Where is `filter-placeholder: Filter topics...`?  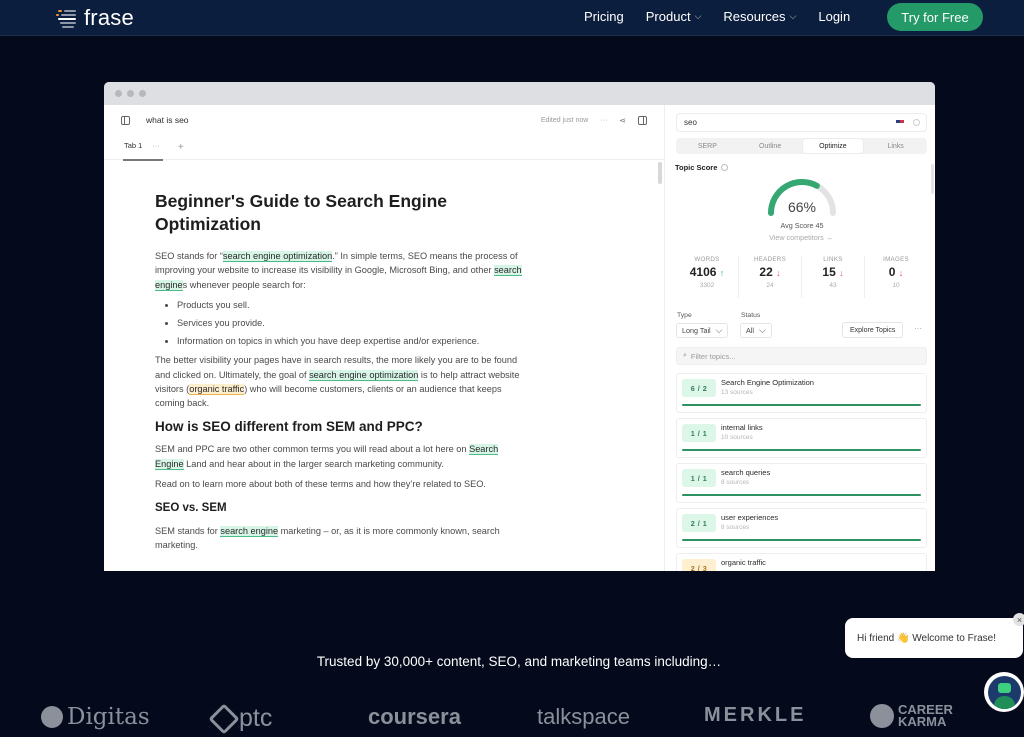 filter-placeholder: Filter topics... is located at coordinates (713, 356).